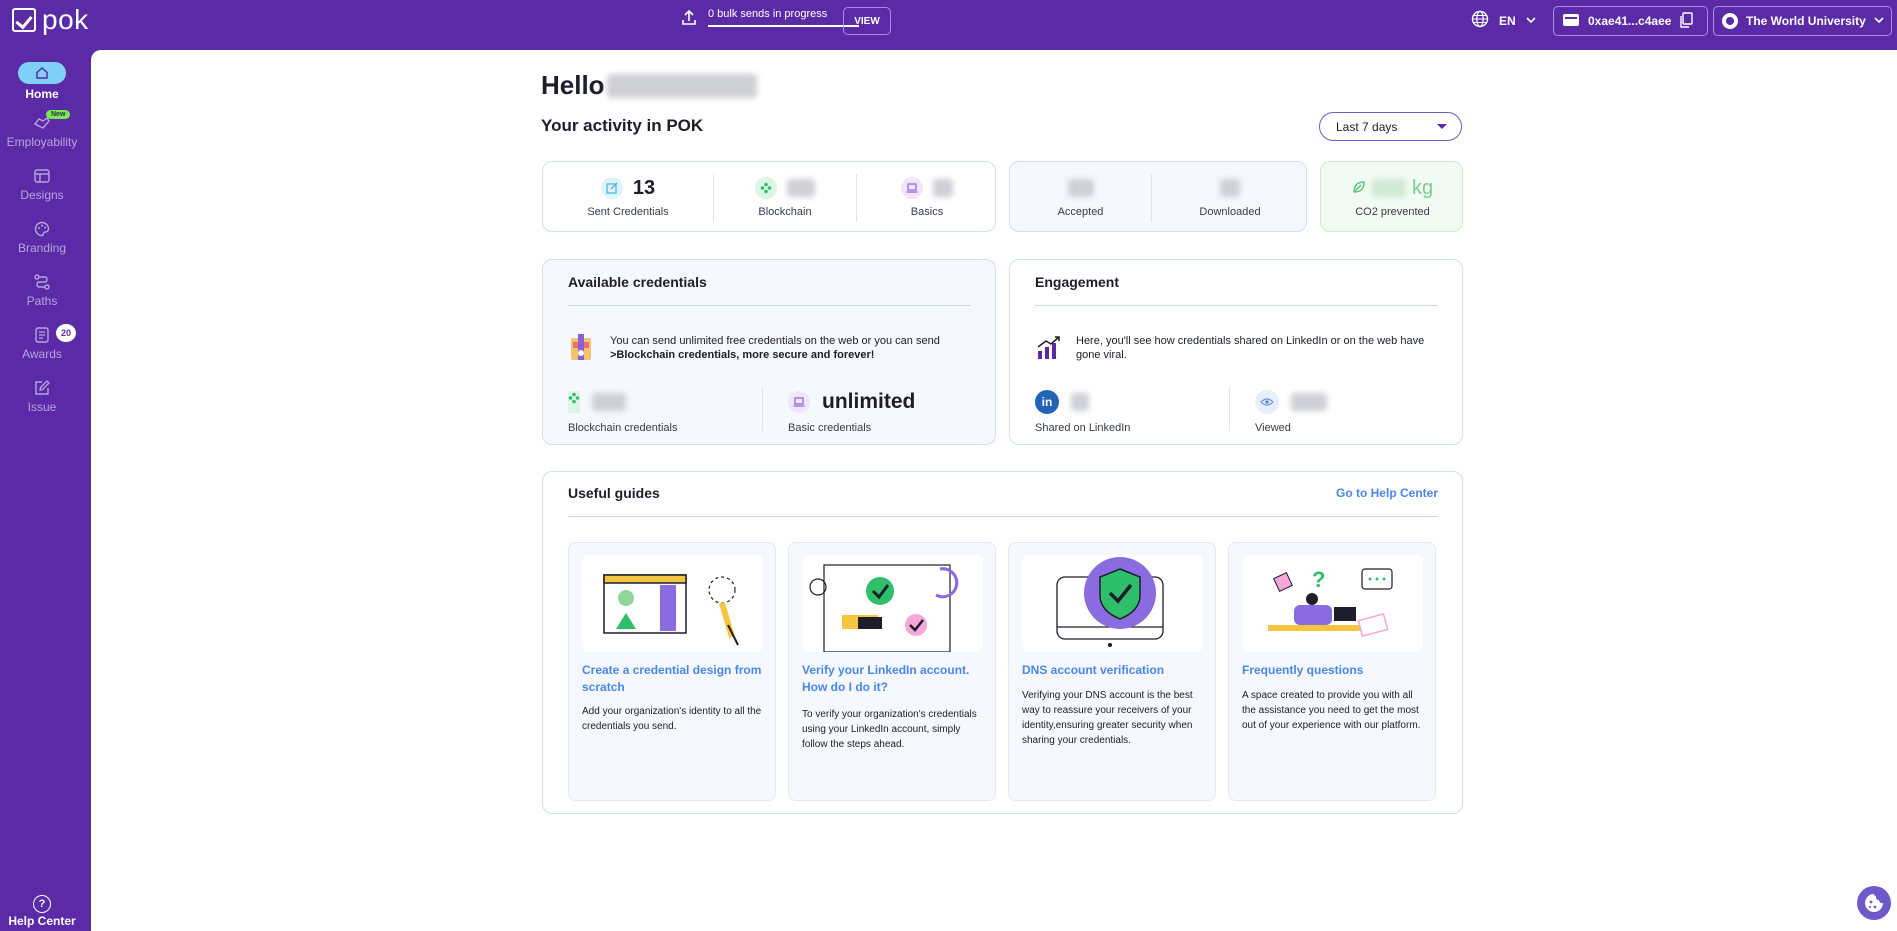 The height and width of the screenshot is (931, 1897). What do you see at coordinates (573, 85) in the screenshot?
I see `greeting-text: Hello` at bounding box center [573, 85].